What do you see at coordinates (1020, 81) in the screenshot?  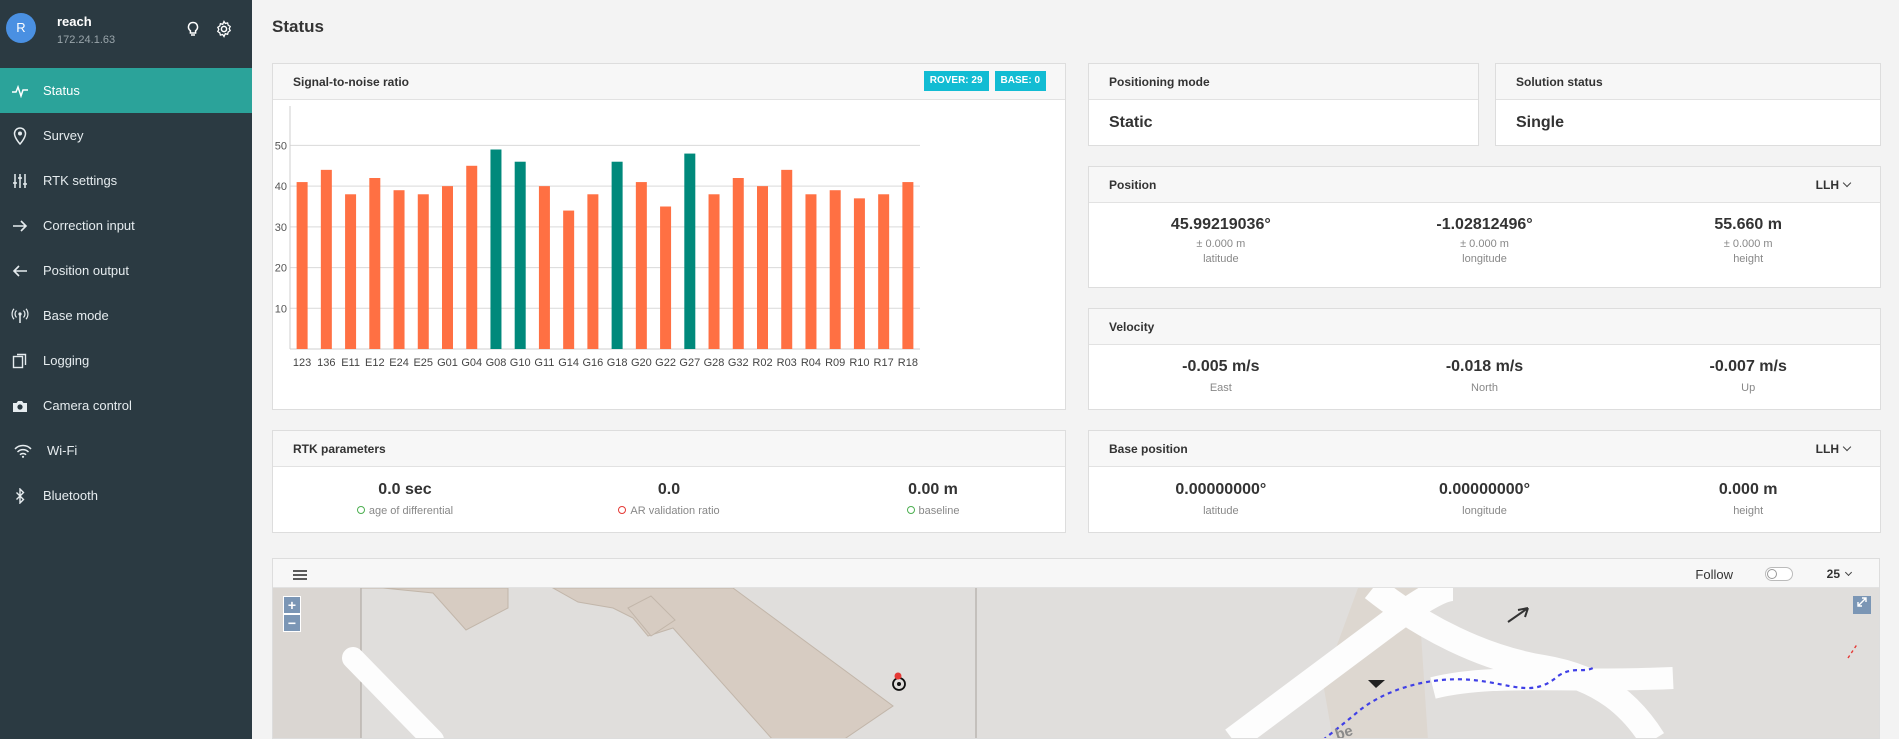 I see `base-badge: BASE: 0` at bounding box center [1020, 81].